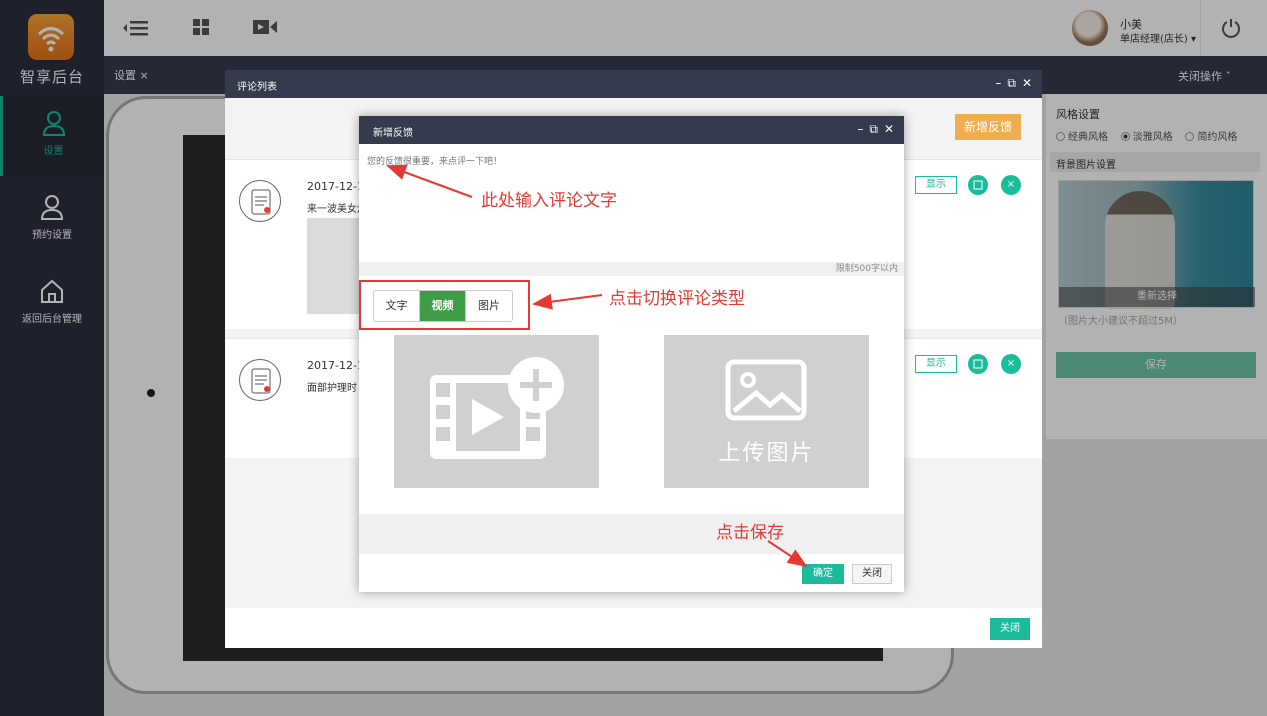 This screenshot has width=1267, height=716. I want to click on dialog-header: 评论列表 – ⧉ ✕, so click(633, 84).